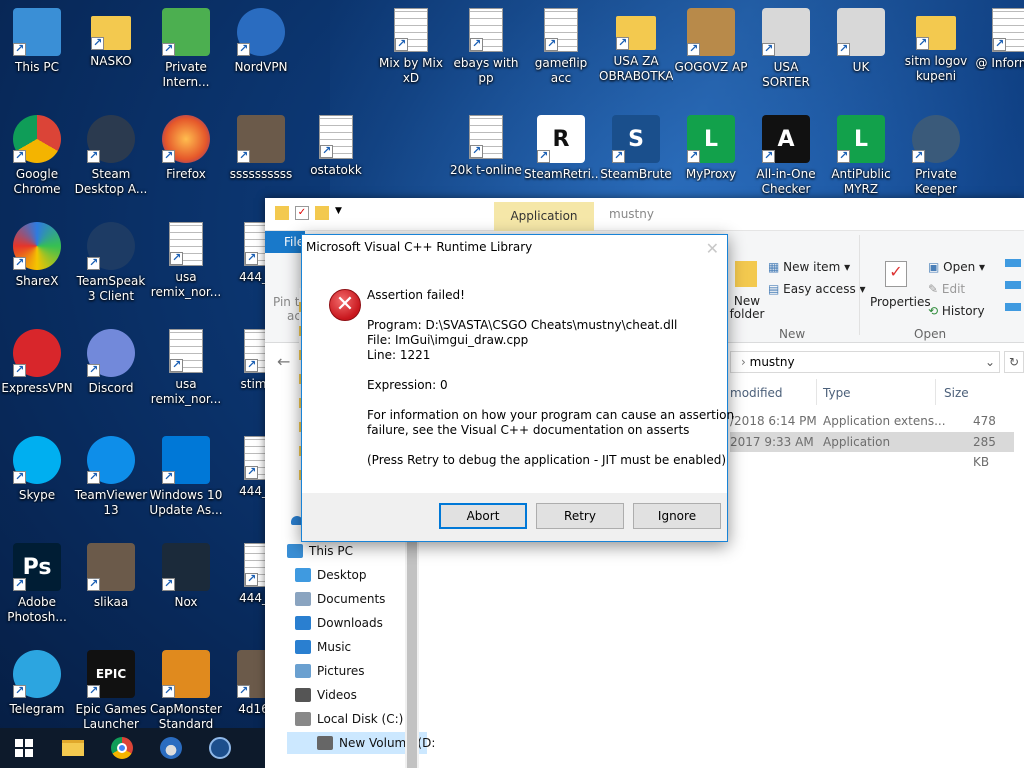 This screenshot has height=768, width=1024. I want to click on edit-button: ✎ Edit, so click(946, 289).